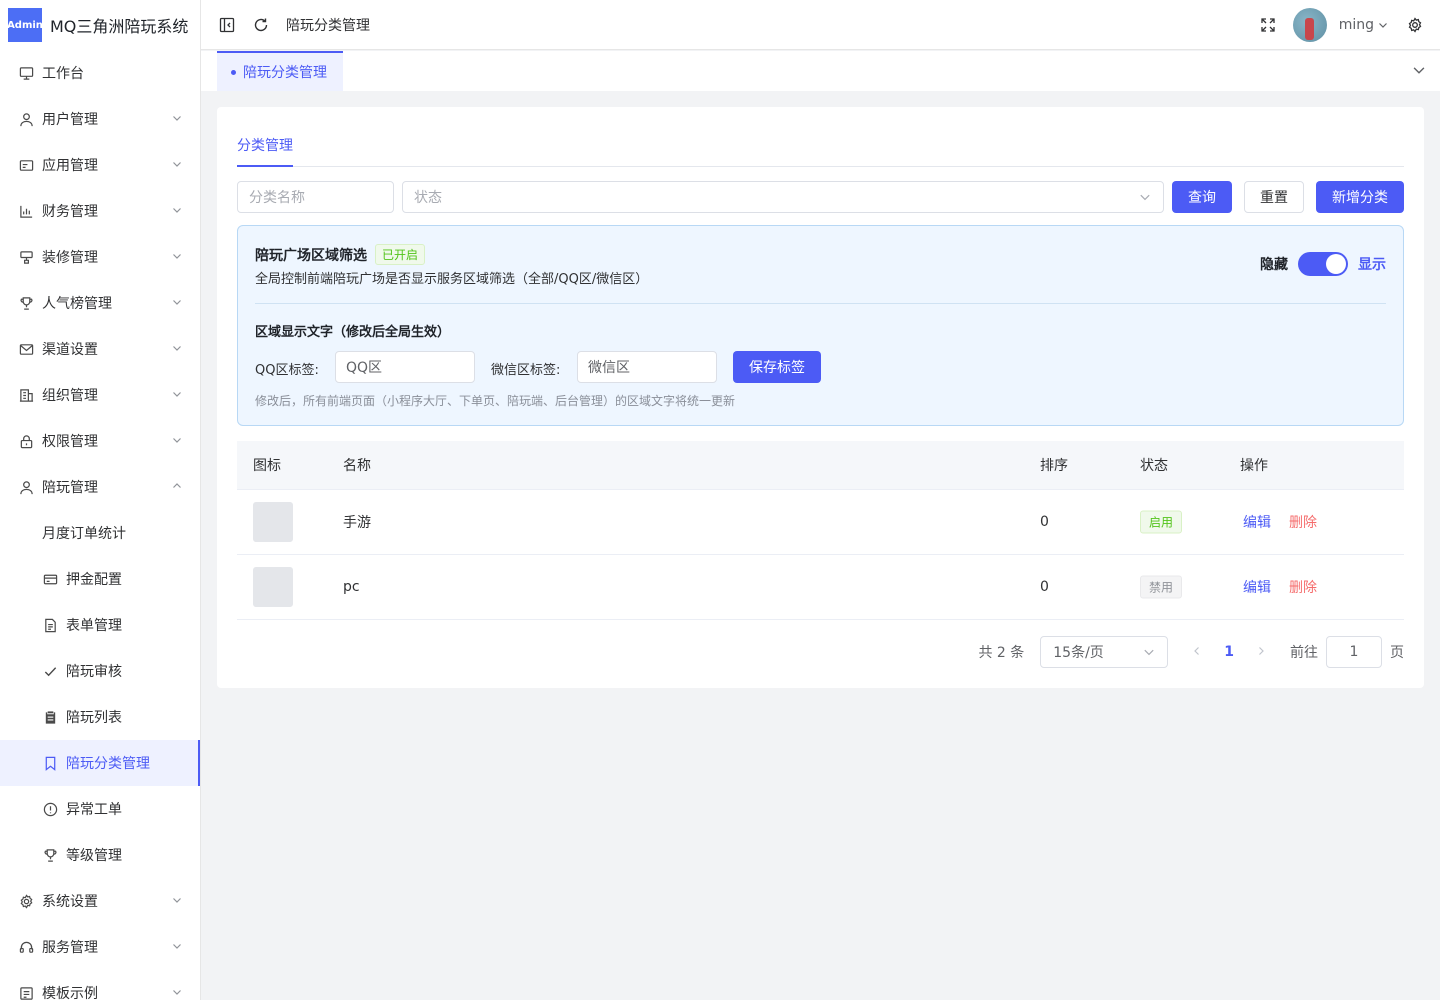 The width and height of the screenshot is (1440, 1000). Describe the element at coordinates (26, 211) in the screenshot. I see `chart-icon` at that location.